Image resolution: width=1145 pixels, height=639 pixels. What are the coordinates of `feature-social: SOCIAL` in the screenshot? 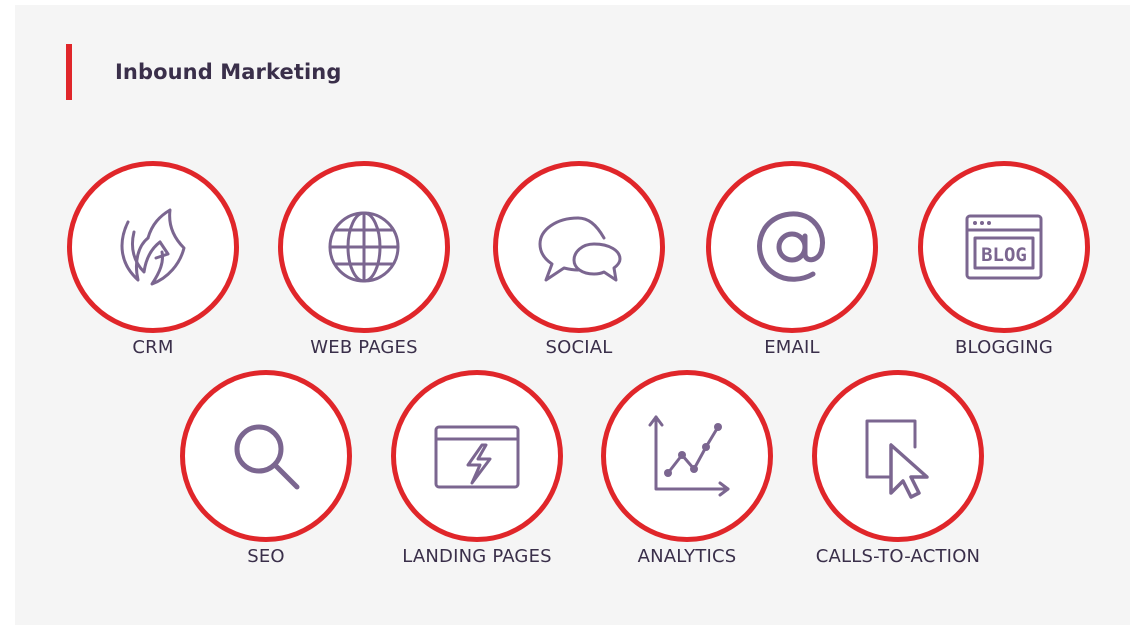 It's located at (579, 259).